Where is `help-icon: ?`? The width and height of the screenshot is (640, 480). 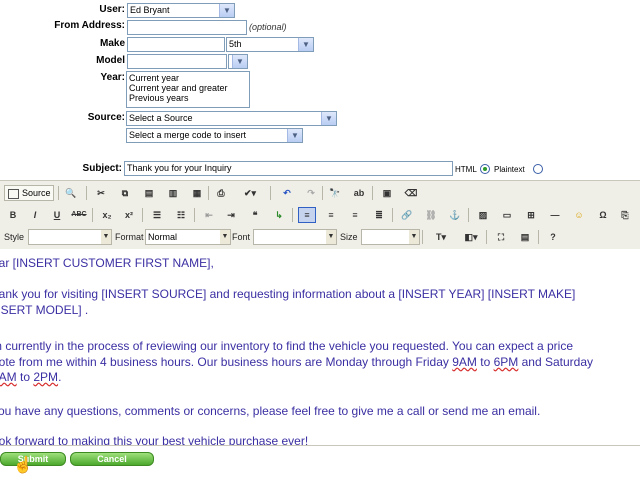
help-icon: ? is located at coordinates (553, 237).